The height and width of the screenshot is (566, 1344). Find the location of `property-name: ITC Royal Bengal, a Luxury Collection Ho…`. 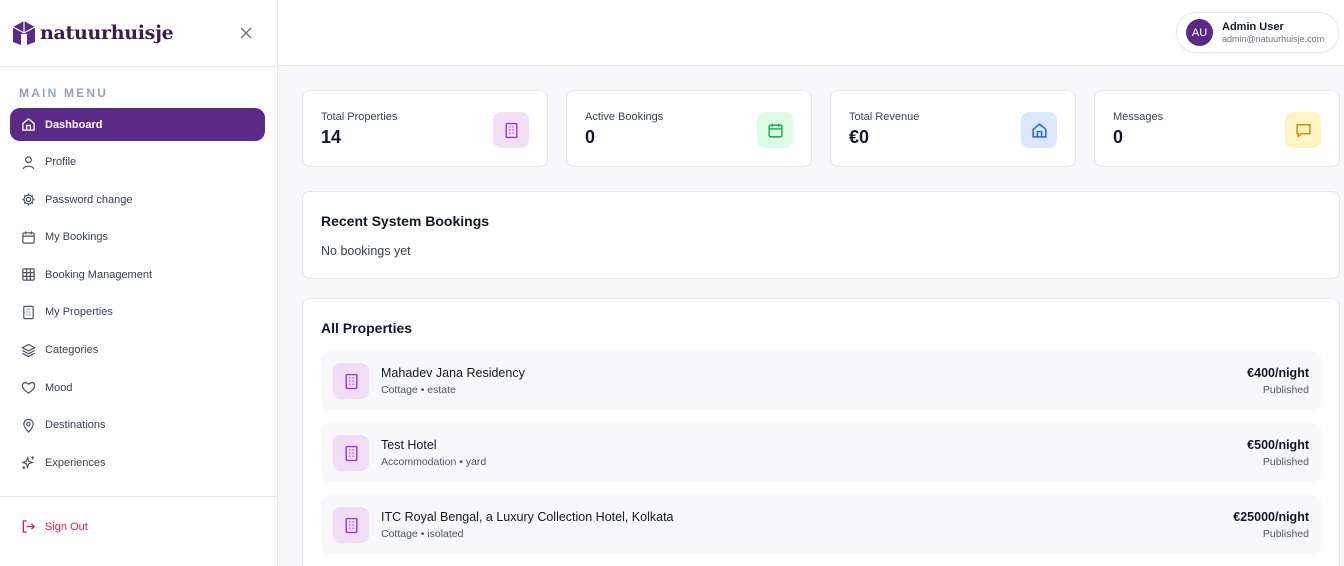

property-name: ITC Royal Bengal, a Luxury Collection Ho… is located at coordinates (527, 517).